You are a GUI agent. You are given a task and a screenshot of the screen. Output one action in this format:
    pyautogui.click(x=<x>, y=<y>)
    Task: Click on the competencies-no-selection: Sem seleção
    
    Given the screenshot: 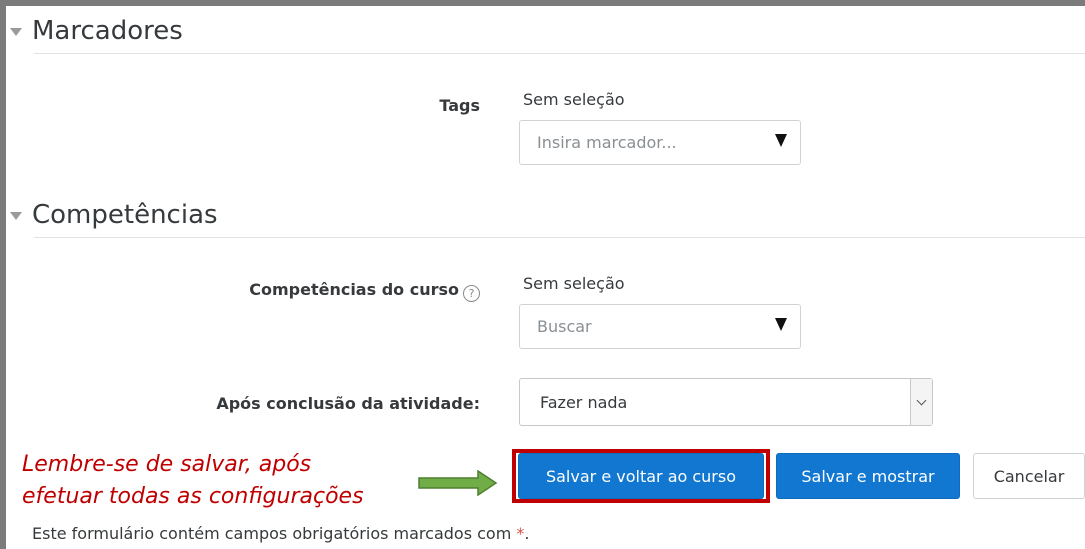 What is the action you would take?
    pyautogui.click(x=574, y=283)
    